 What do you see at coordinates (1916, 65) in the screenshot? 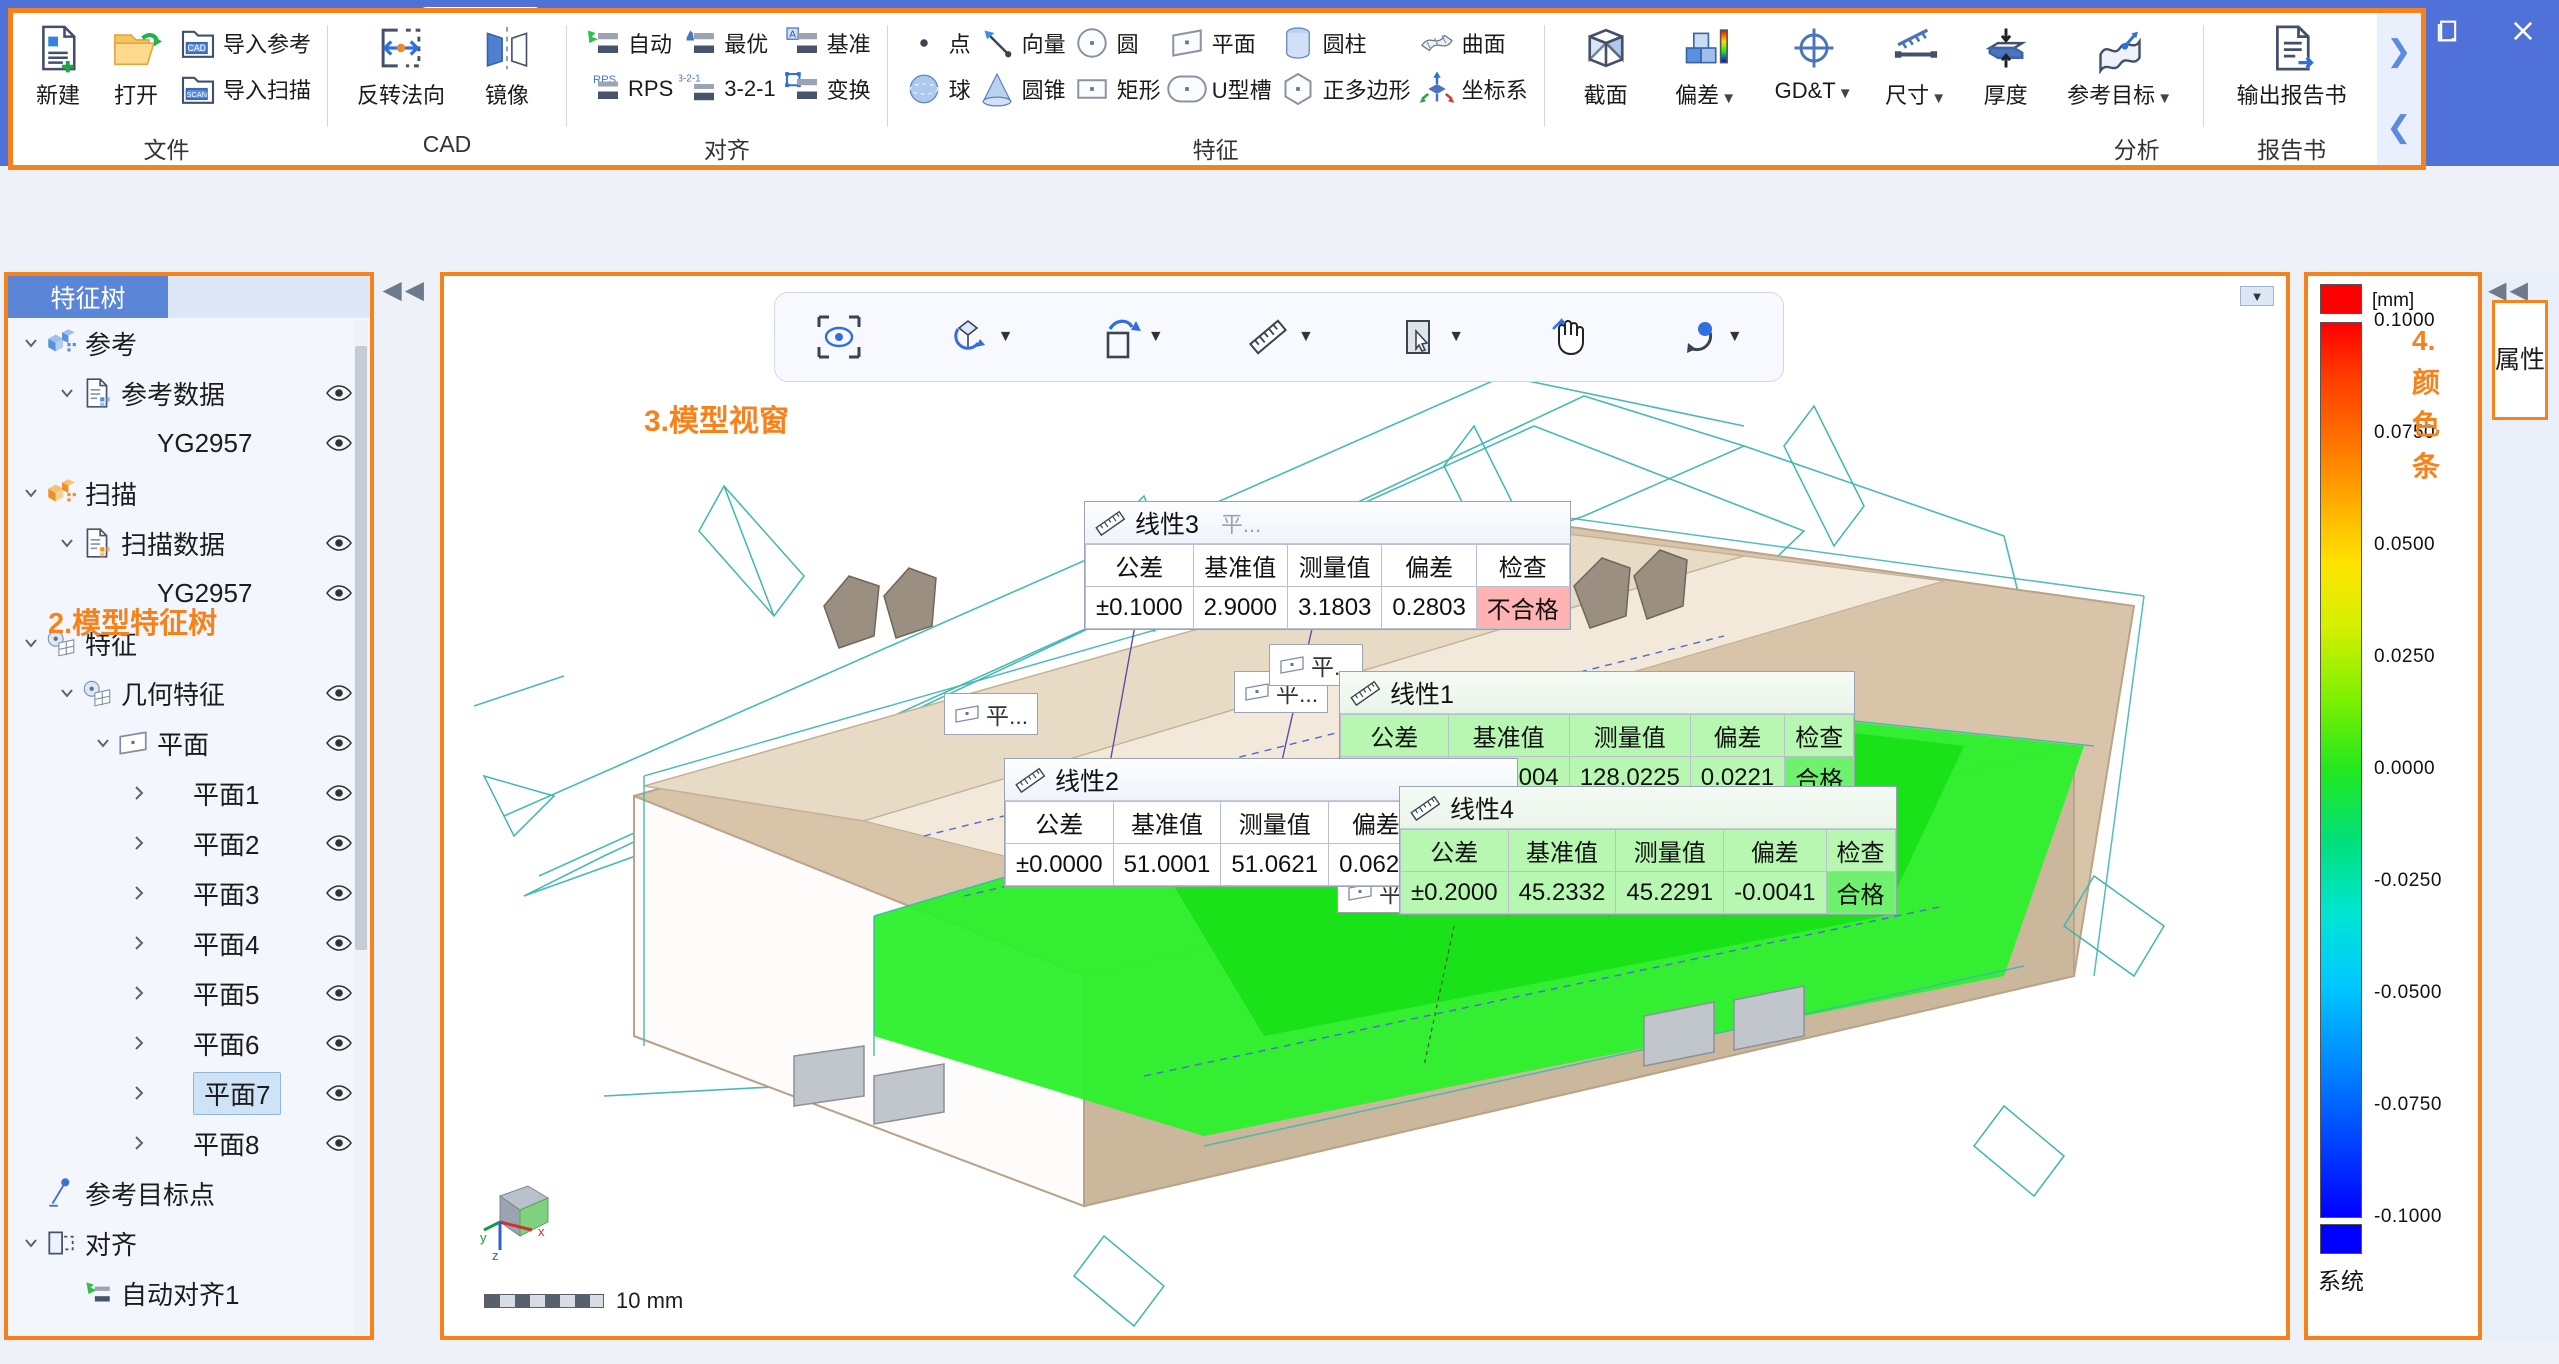
I see `ribbon-button-dimension: 尺寸 ▼` at bounding box center [1916, 65].